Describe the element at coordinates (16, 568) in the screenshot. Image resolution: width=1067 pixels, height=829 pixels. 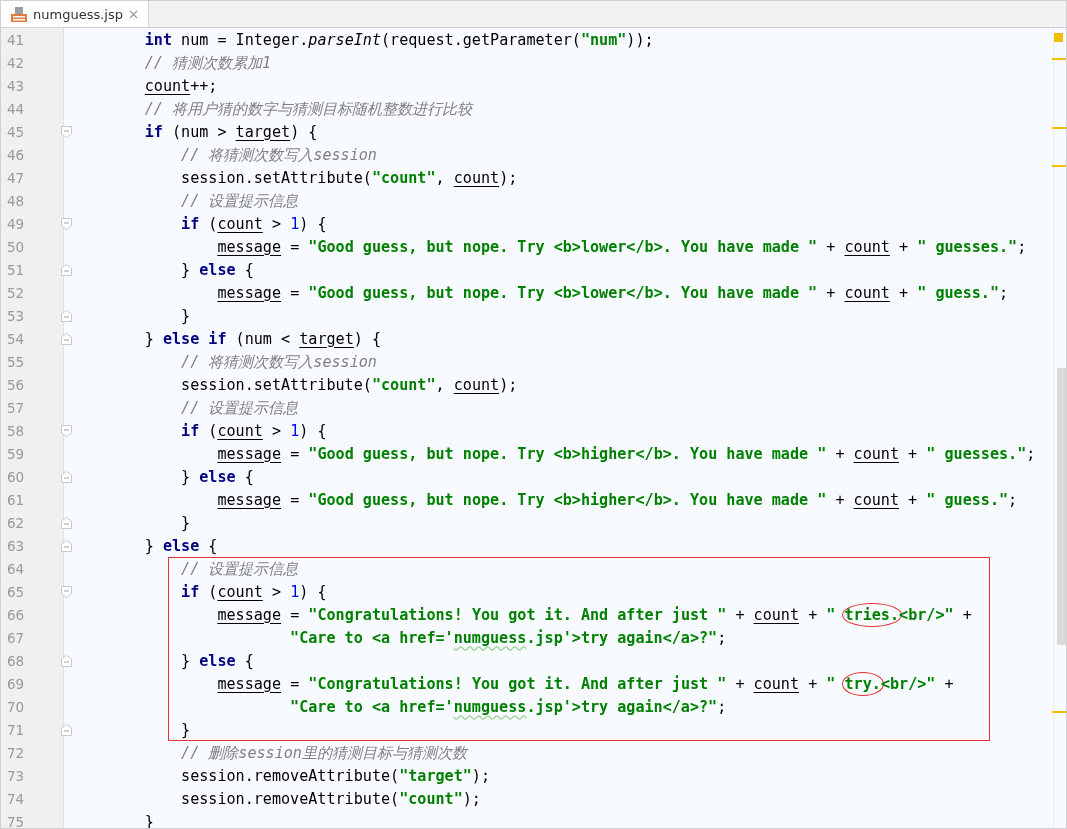
I see `line-number: 64` at that location.